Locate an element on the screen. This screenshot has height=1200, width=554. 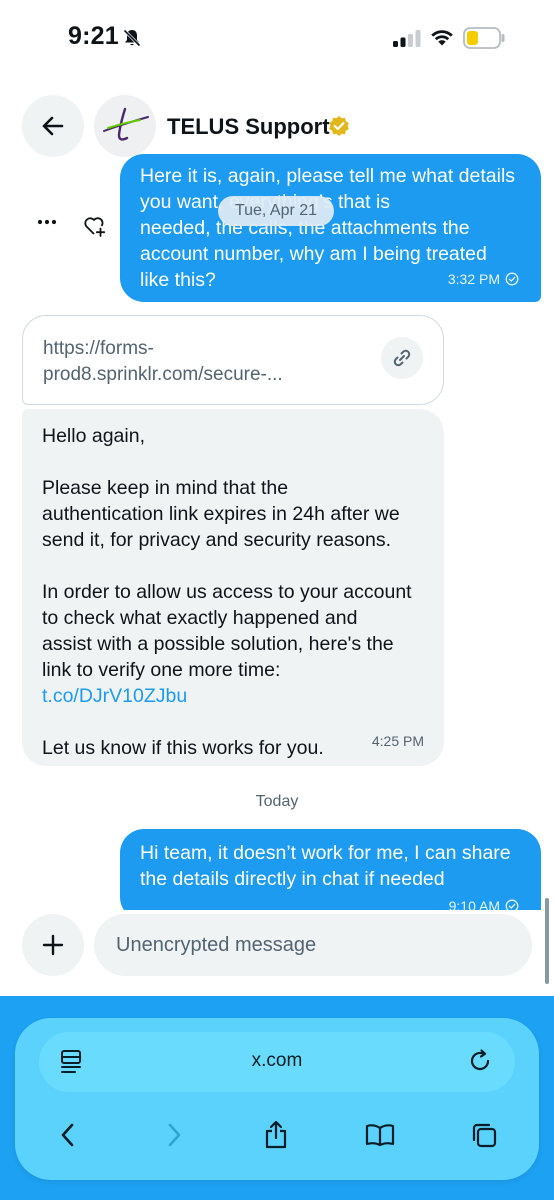
message-line: to check what exactly happened and is located at coordinates (200, 618).